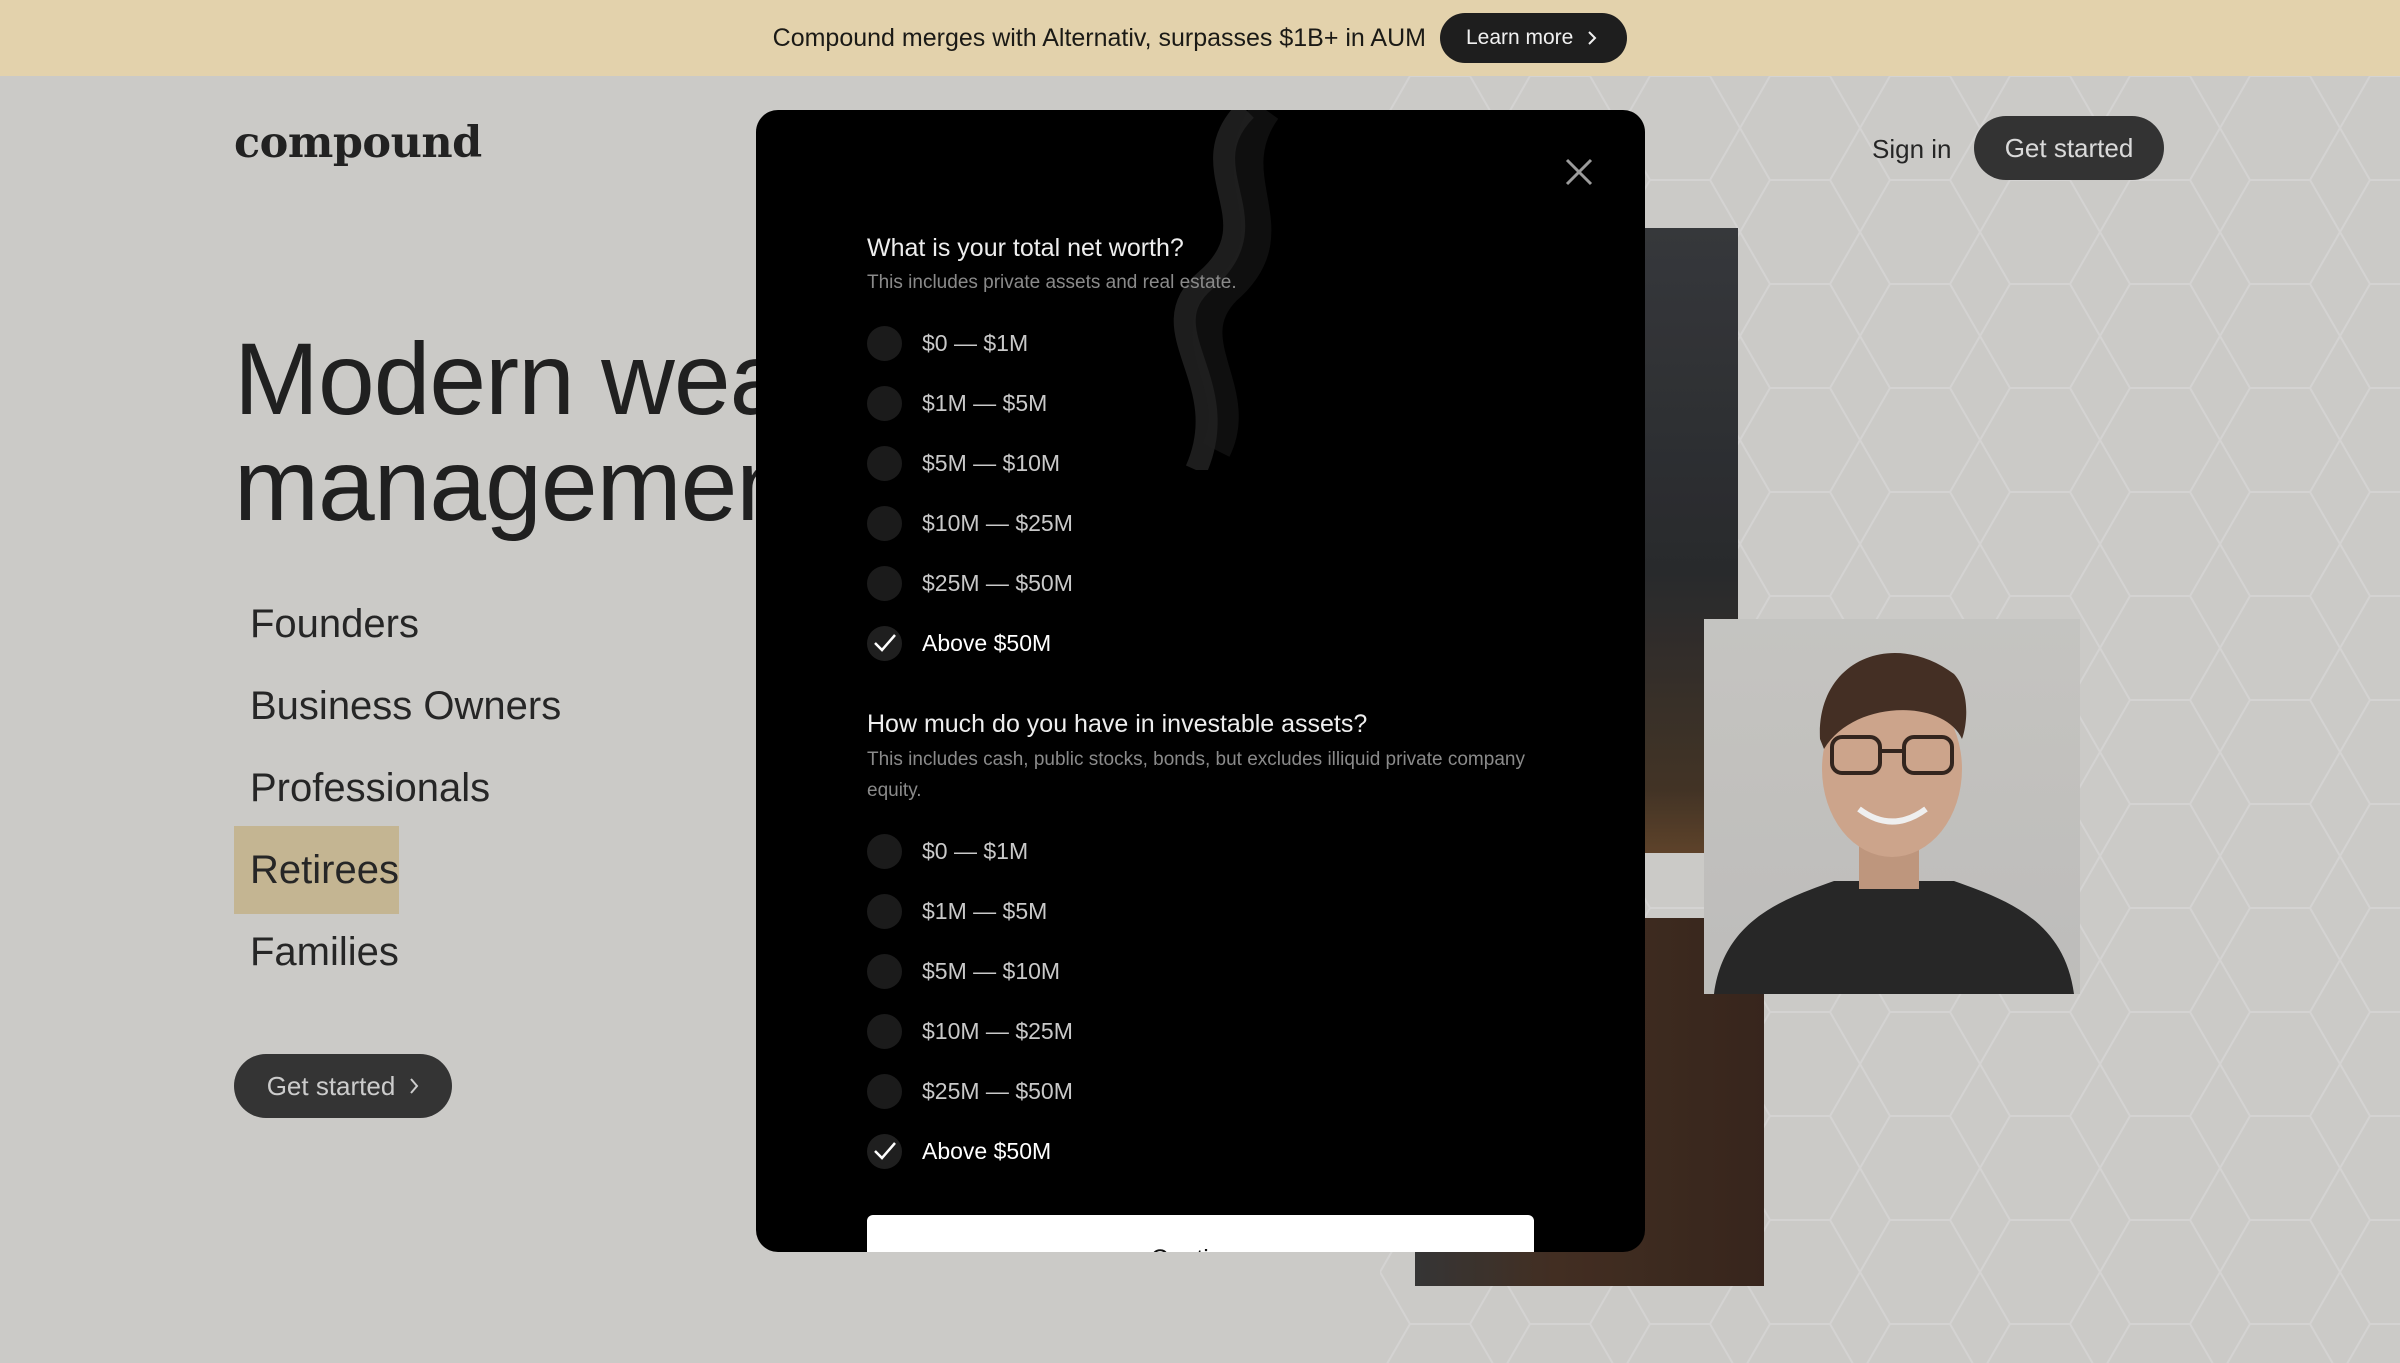 The height and width of the screenshot is (1363, 2400). I want to click on hero-title-line1: Modern wea, so click(510, 379).